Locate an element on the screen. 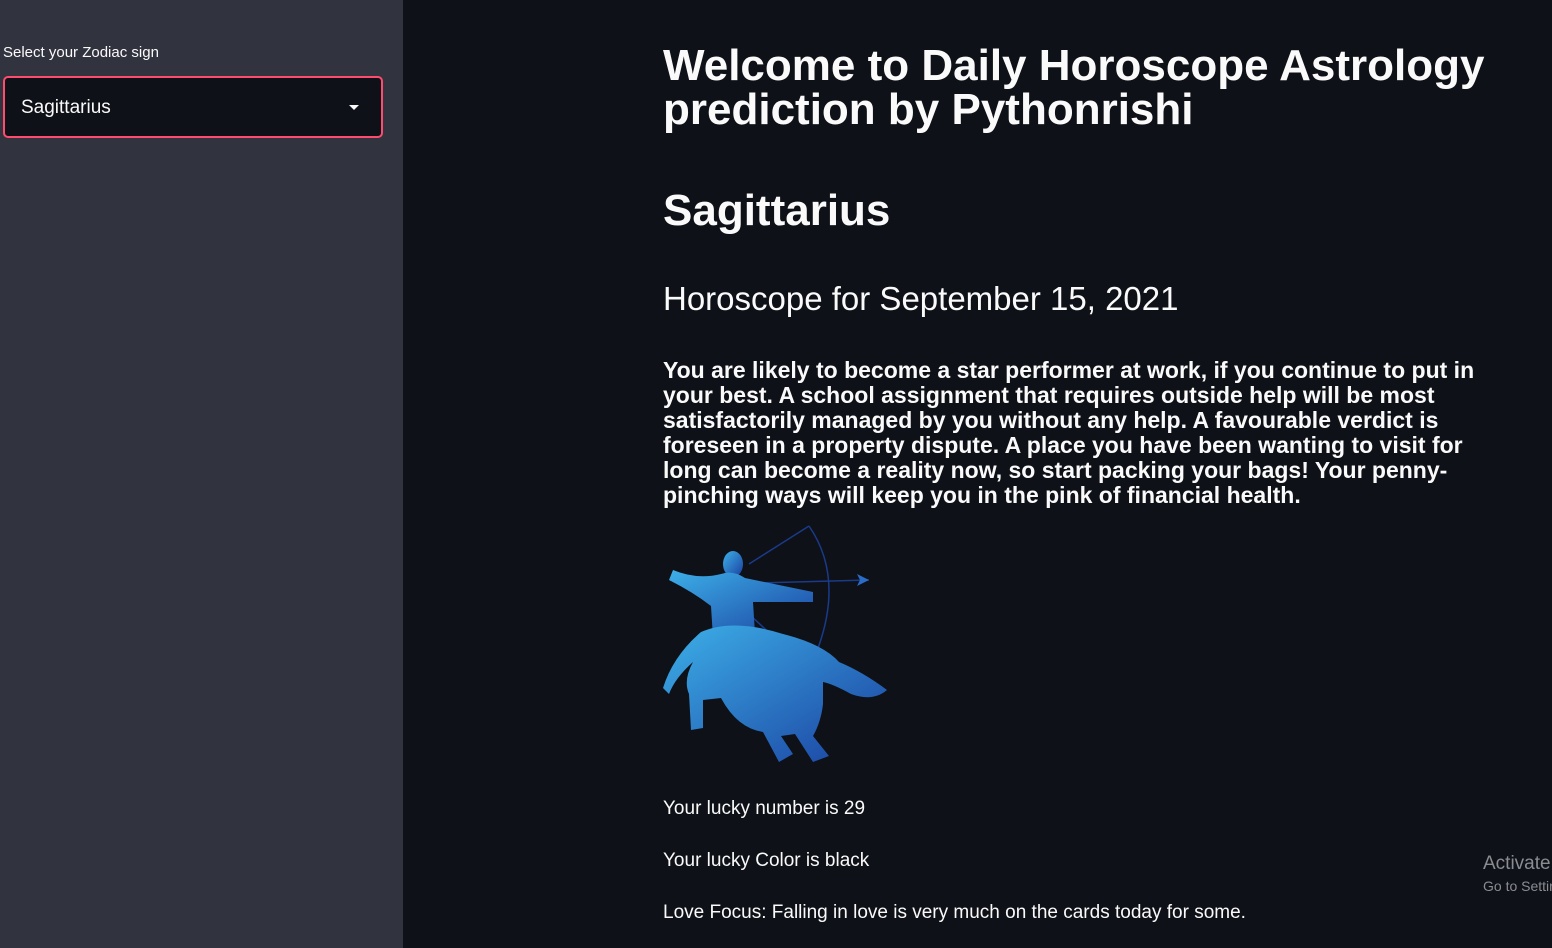  watermark-subtitle: Go to Settings to activate Windows. is located at coordinates (1517, 886).